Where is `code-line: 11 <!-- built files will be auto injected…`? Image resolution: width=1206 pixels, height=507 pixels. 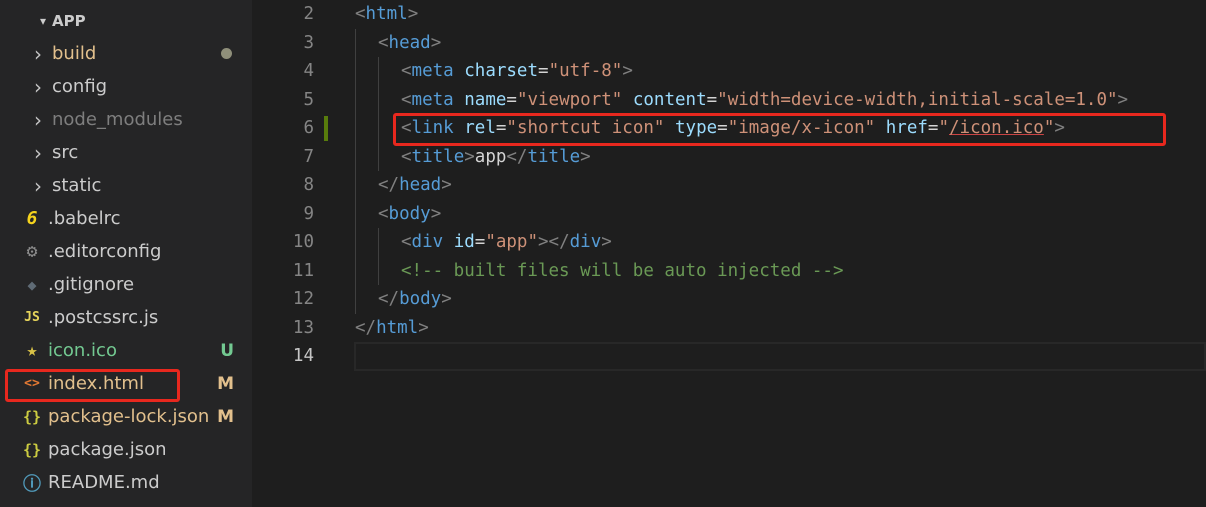 code-line: 11 <!-- built files will be auto injected… is located at coordinates (729, 270).